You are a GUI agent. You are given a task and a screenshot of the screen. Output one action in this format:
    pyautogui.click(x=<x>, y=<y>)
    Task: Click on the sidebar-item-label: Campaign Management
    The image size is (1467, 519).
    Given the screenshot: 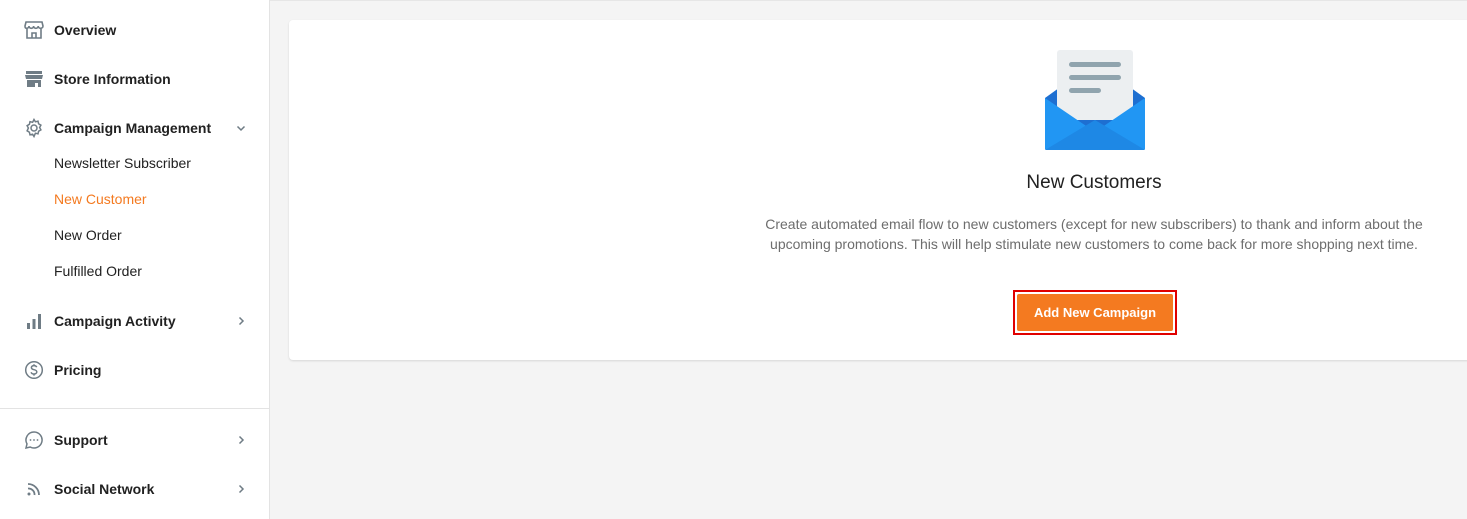 What is the action you would take?
    pyautogui.click(x=133, y=128)
    